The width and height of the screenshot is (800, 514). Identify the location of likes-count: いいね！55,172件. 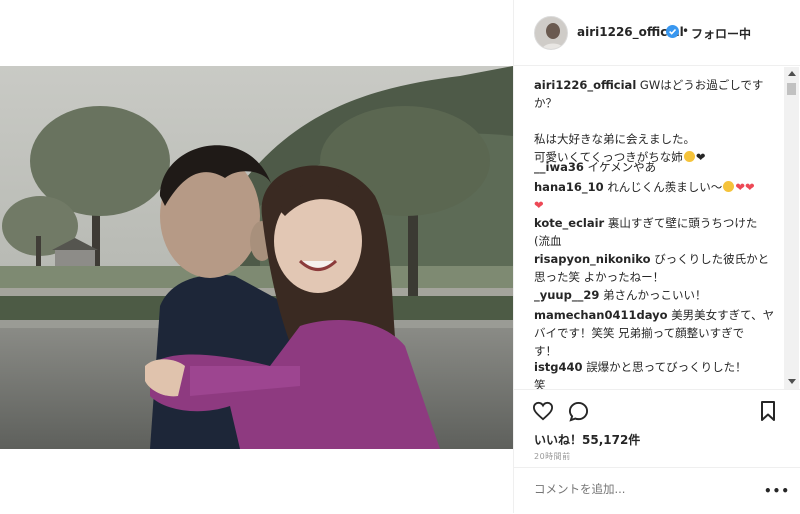
(587, 439).